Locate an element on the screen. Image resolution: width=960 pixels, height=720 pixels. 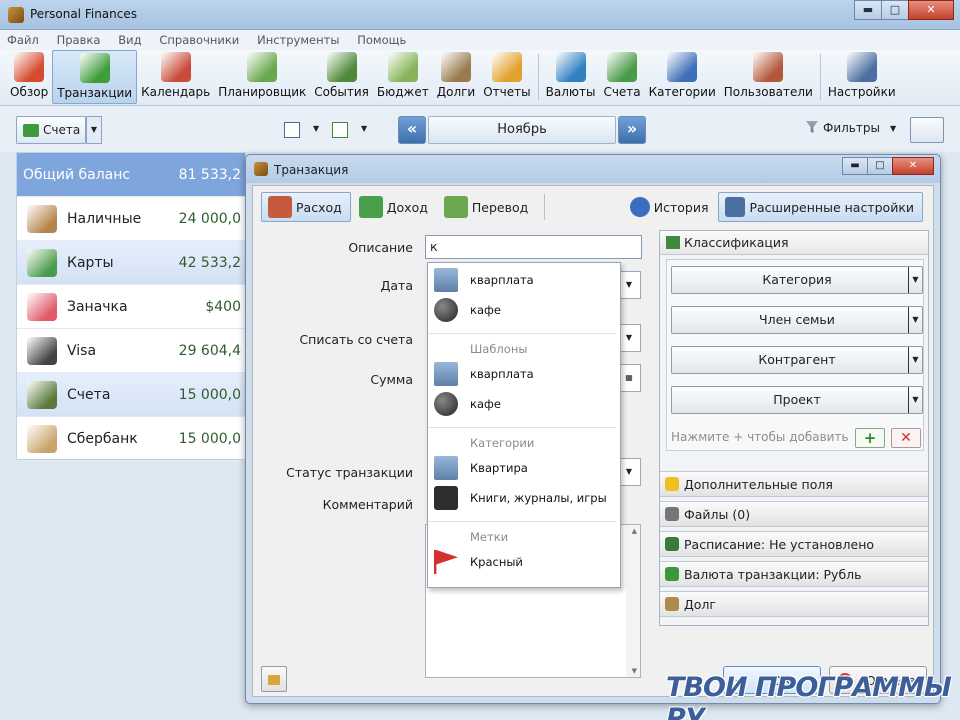
category-select: Категория ▼ is located at coordinates (797, 280).